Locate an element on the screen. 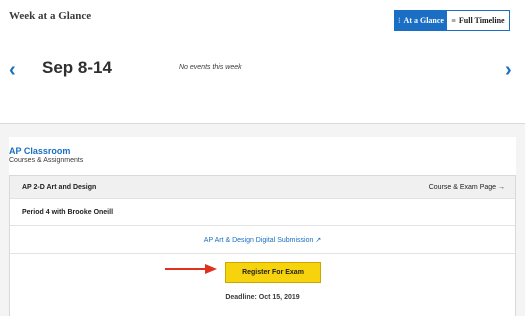  period-teacher-text: Period 4 with Brooke Oneill is located at coordinates (68, 212).